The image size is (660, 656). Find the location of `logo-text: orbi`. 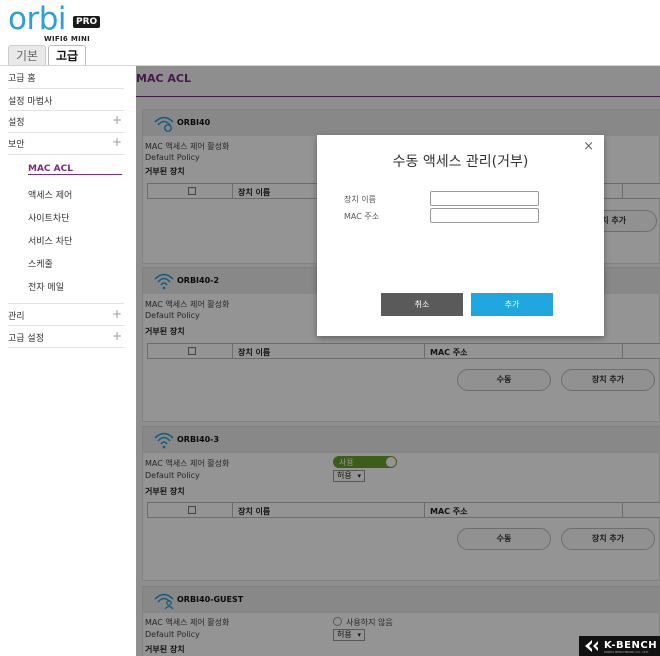

logo-text: orbi is located at coordinates (37, 19).